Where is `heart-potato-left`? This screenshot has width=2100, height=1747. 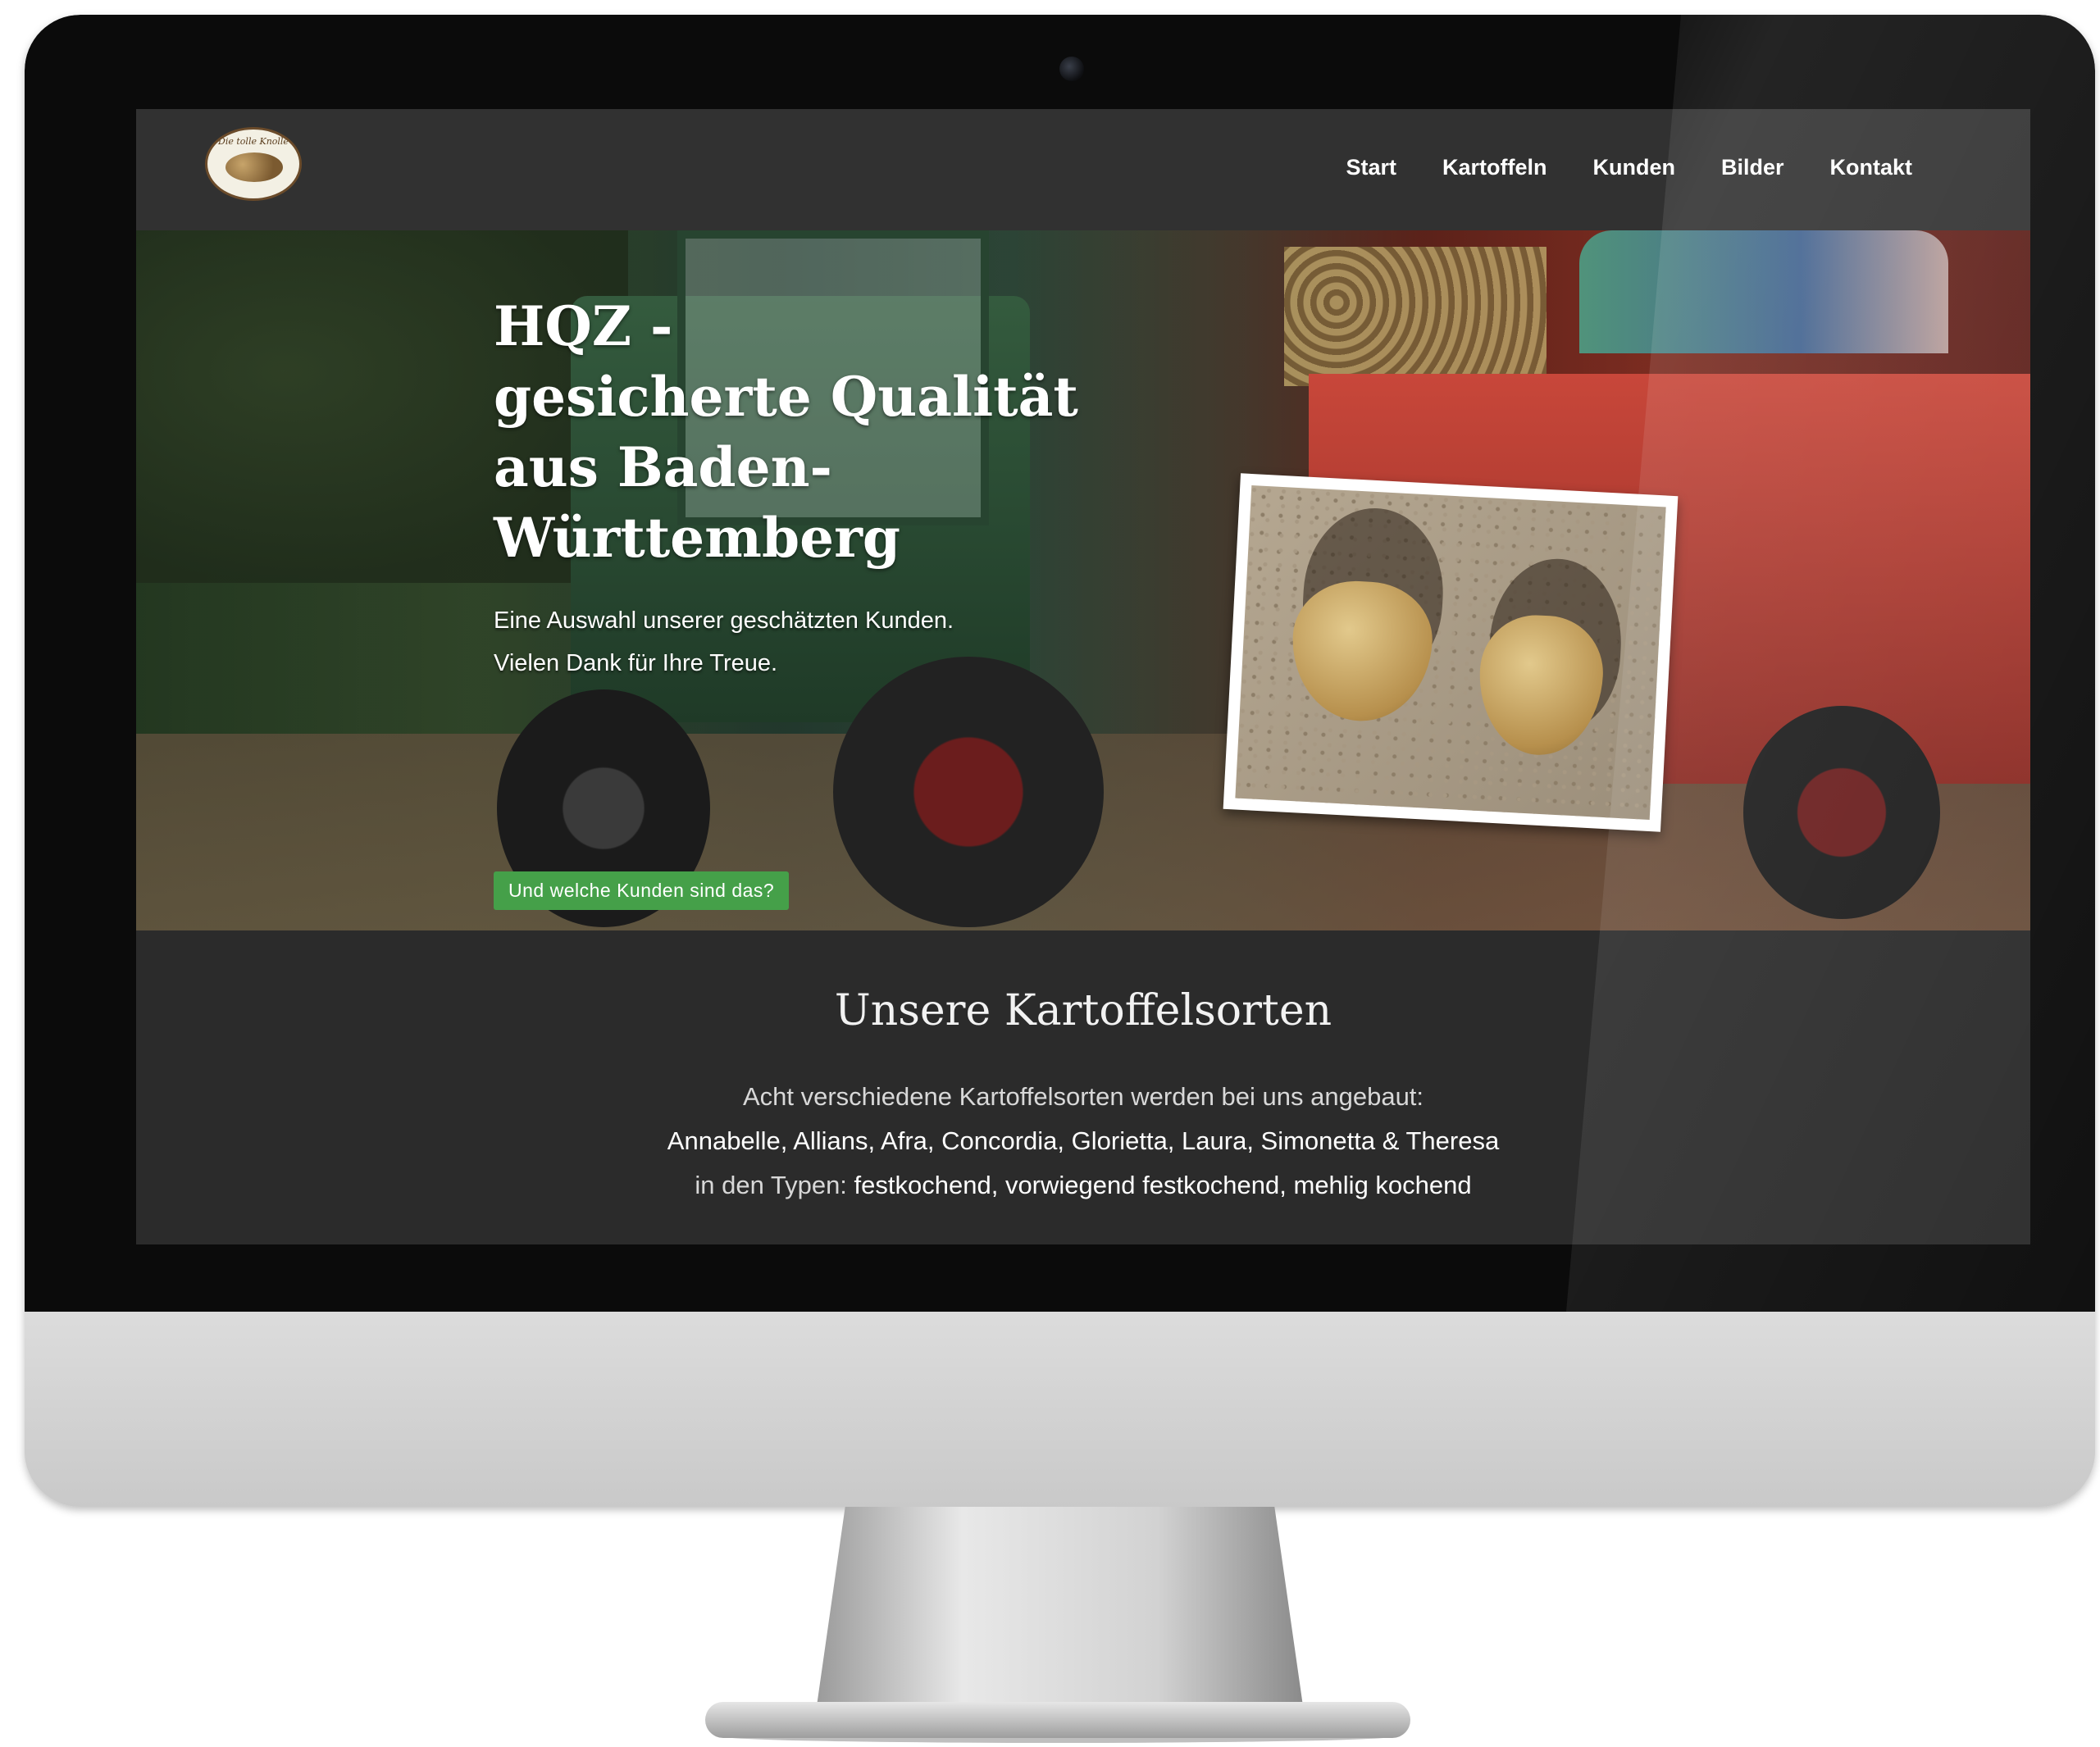
heart-potato-left is located at coordinates (1362, 651).